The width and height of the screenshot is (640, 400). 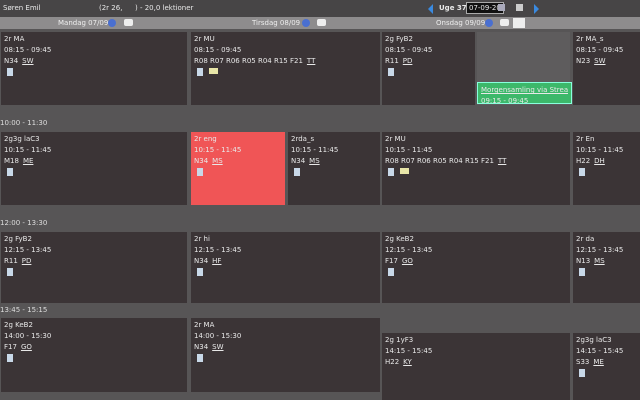 I want to click on student-name: Søren Emil, so click(x=22, y=8).